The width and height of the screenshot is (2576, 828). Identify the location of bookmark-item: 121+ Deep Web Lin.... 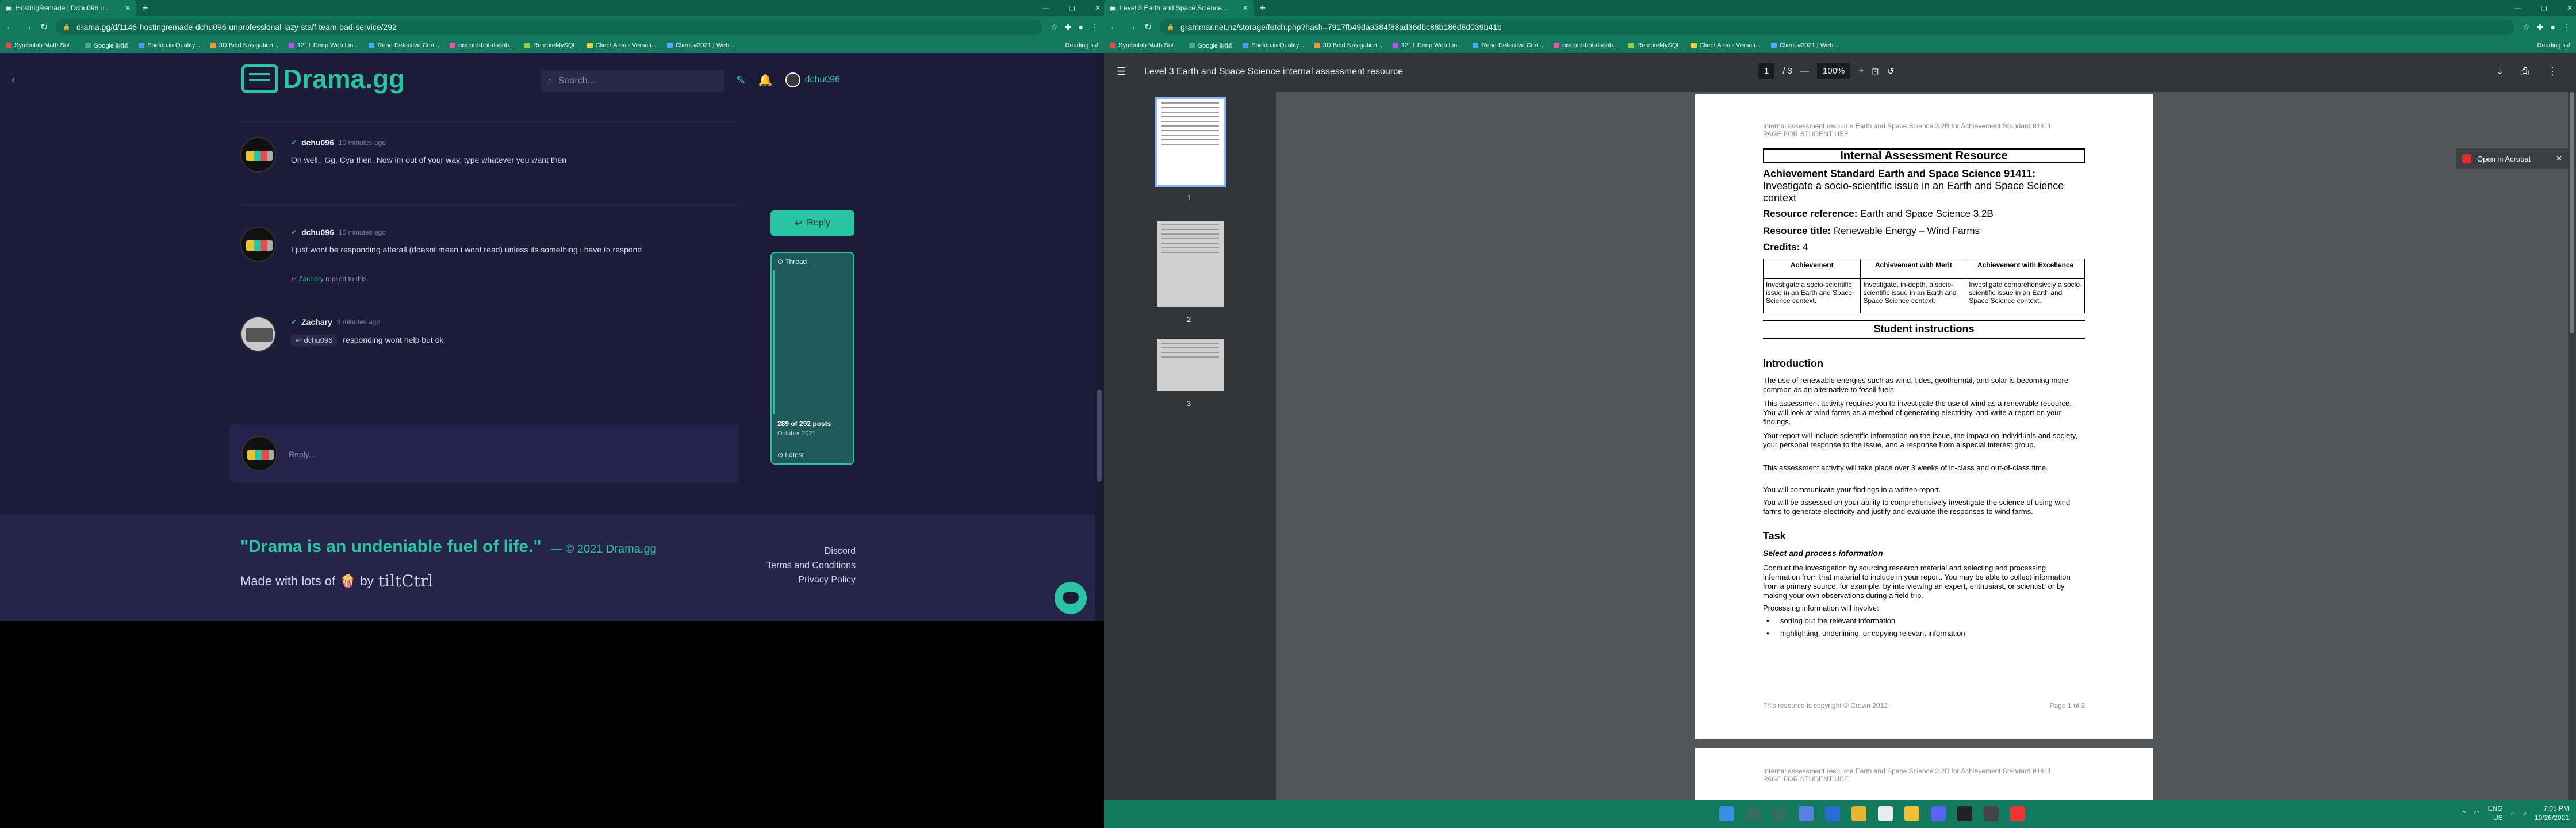
(323, 45).